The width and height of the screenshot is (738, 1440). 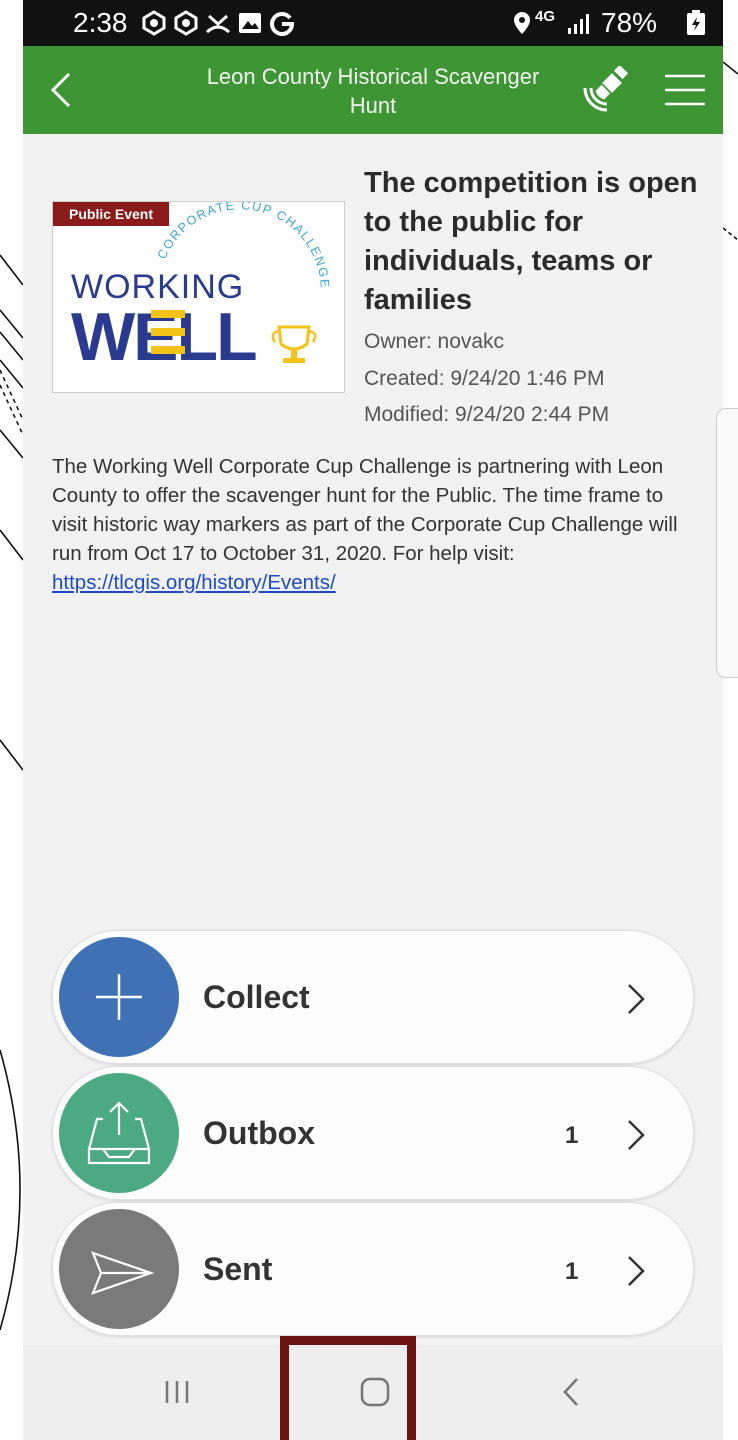 What do you see at coordinates (629, 22) in the screenshot?
I see `battery-level: 78%` at bounding box center [629, 22].